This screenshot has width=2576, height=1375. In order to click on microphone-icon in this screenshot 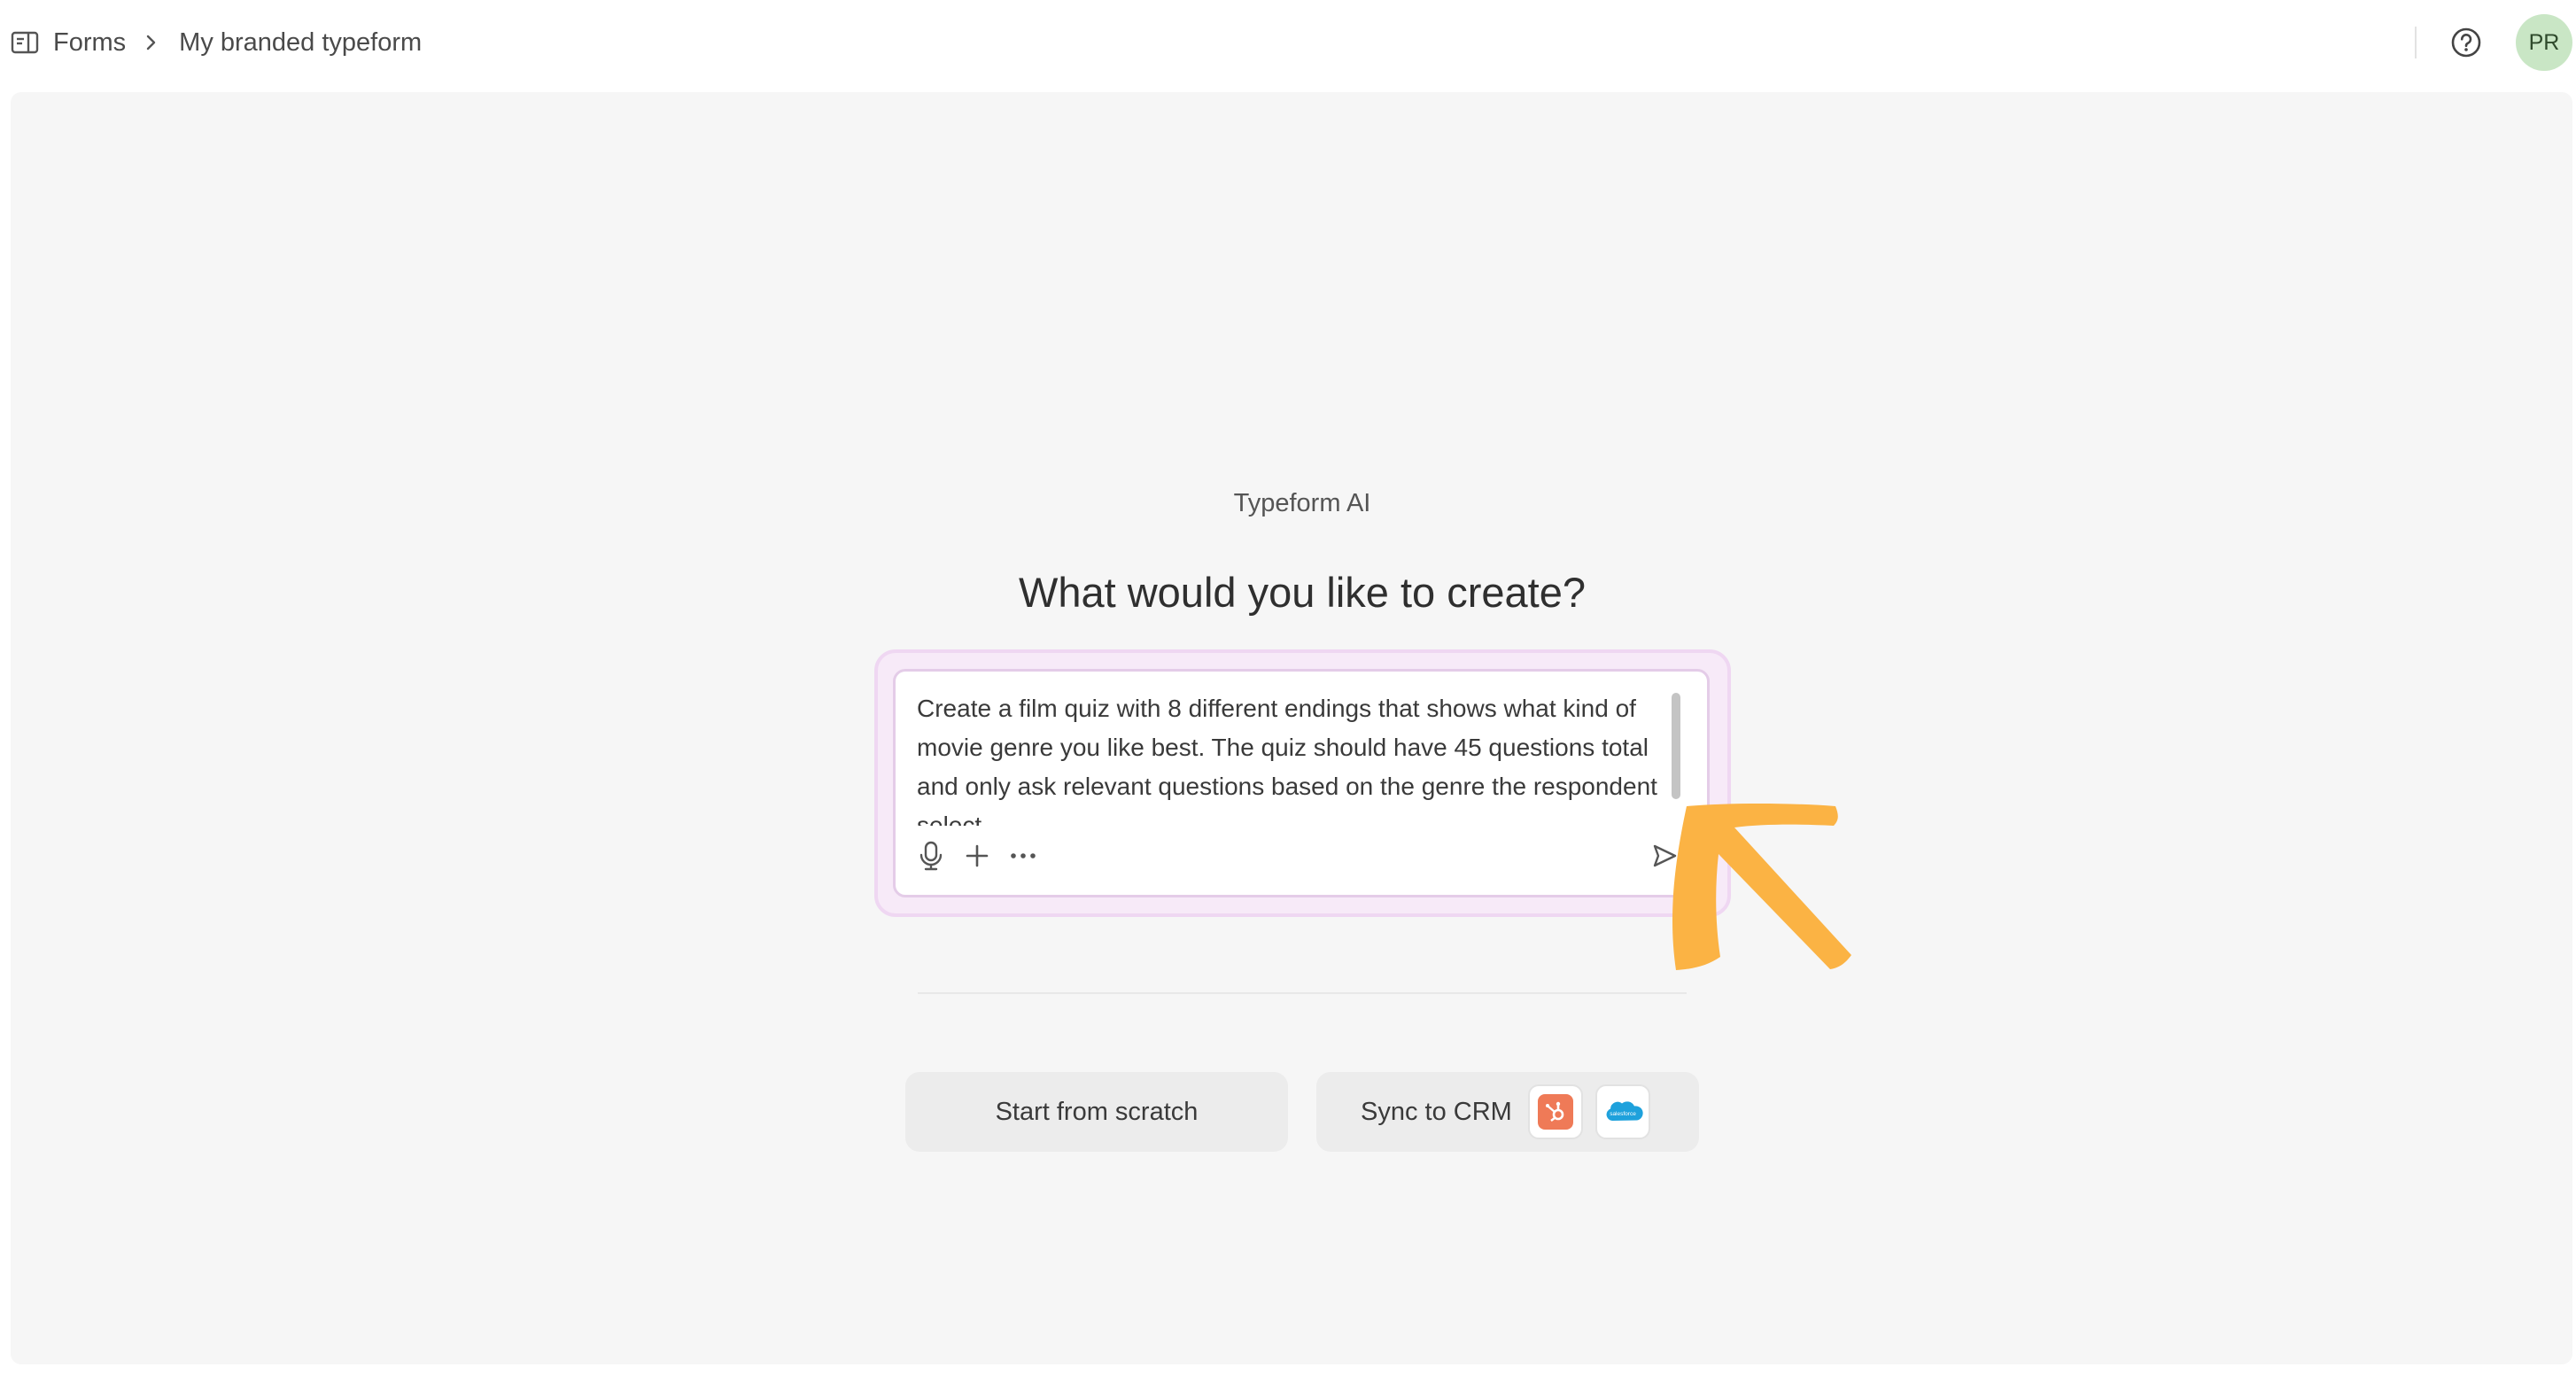, I will do `click(931, 856)`.